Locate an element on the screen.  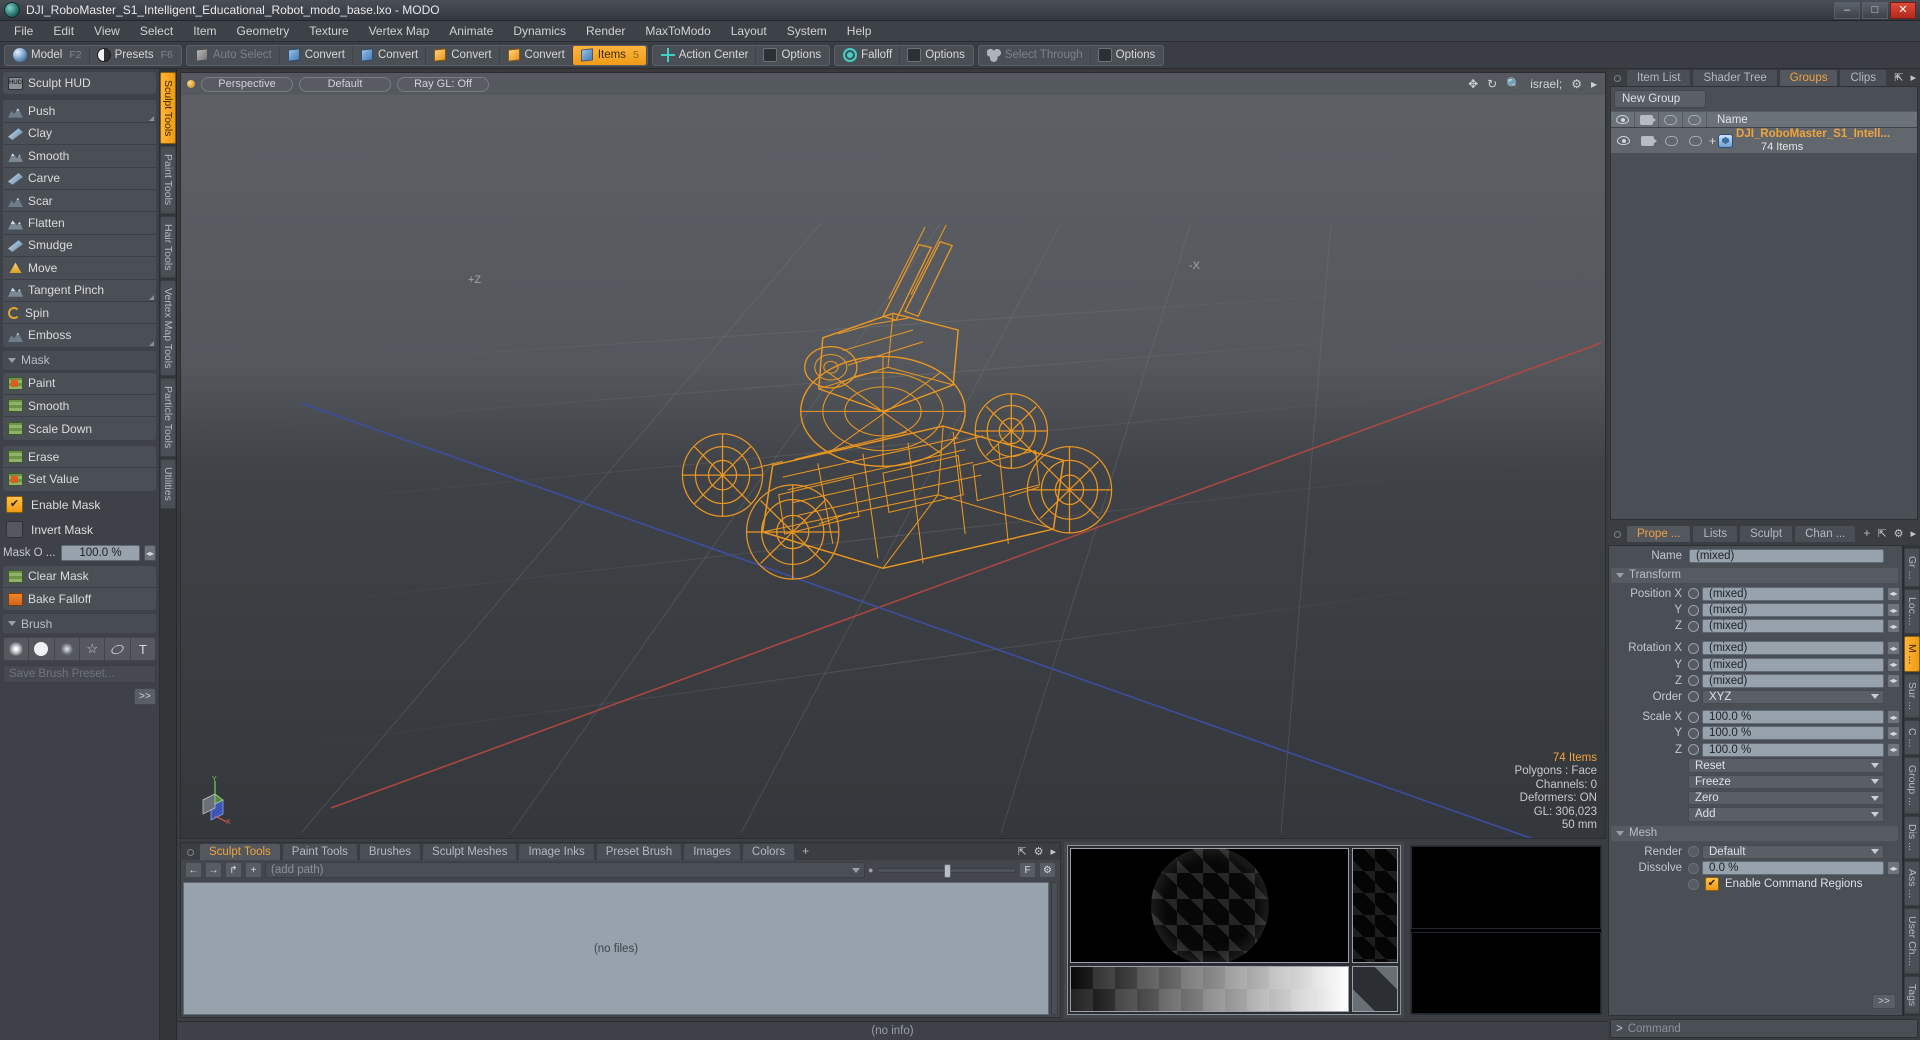
enable-mask-row: ✔ Enable Mask is located at coordinates (79, 505).